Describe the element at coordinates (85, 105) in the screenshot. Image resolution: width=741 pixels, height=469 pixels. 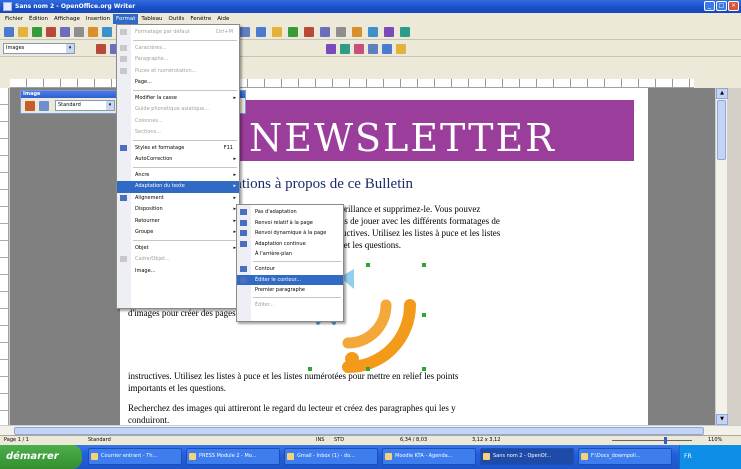
I see `graphics-mode-combo: Standard ▾` at that location.